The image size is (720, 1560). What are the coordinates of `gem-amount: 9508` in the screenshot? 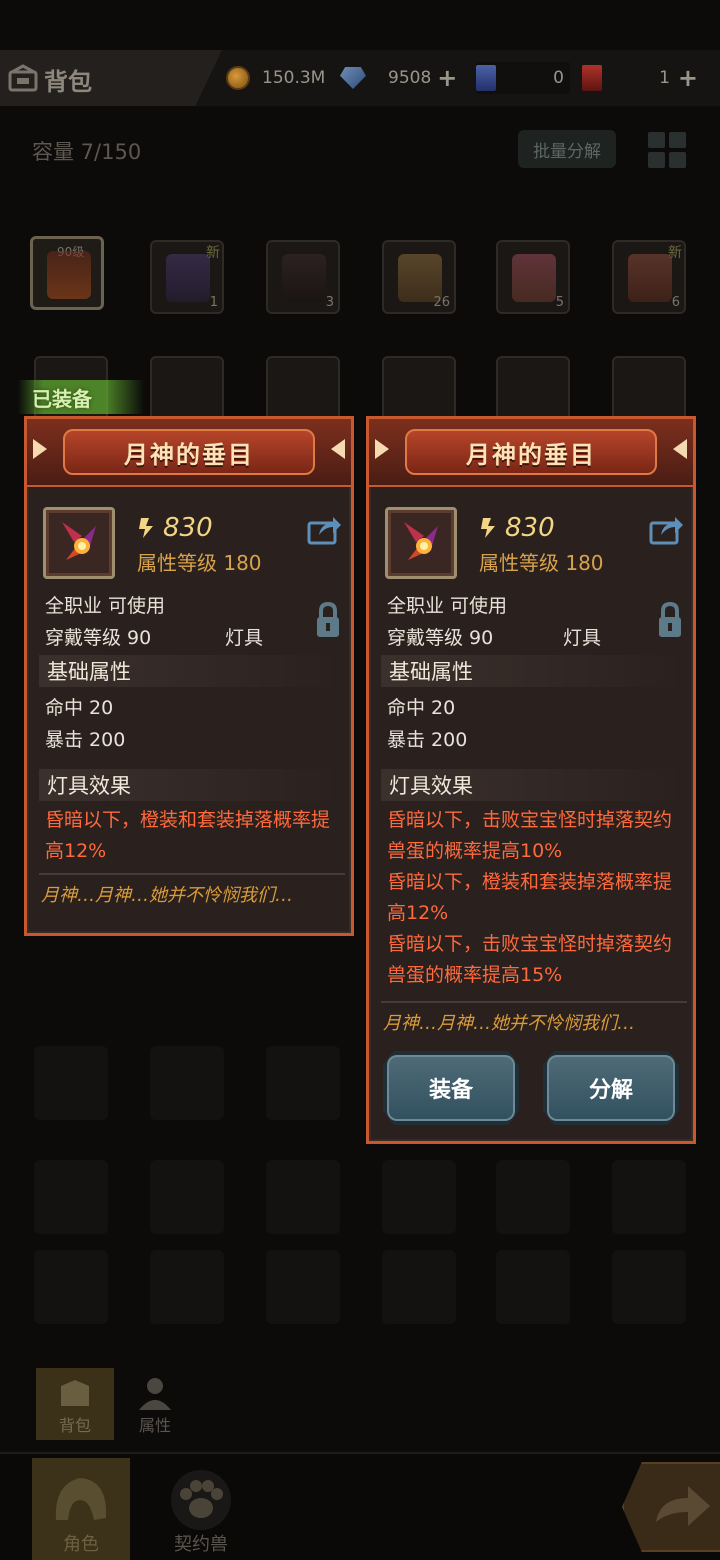 It's located at (410, 78).